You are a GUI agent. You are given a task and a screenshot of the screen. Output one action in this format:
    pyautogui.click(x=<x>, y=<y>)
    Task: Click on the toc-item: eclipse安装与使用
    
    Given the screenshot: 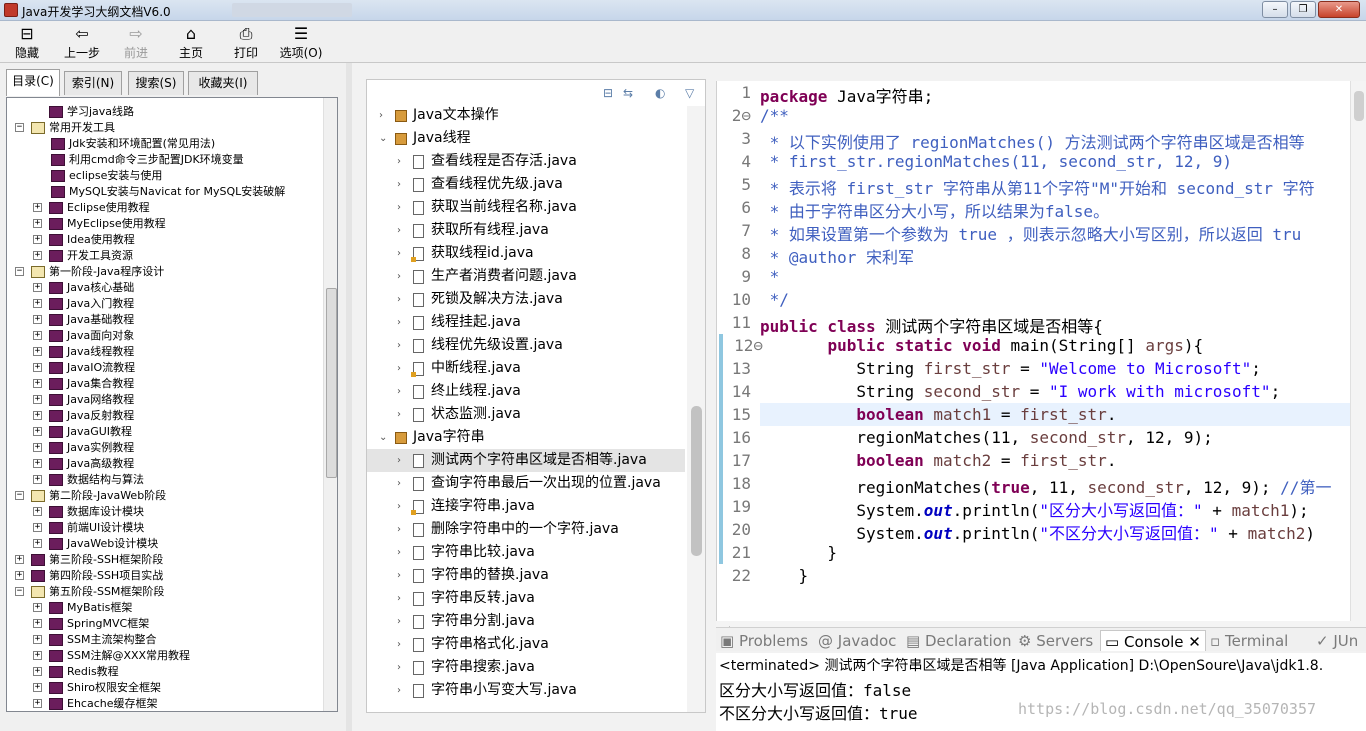 What is the action you would take?
    pyautogui.click(x=172, y=176)
    